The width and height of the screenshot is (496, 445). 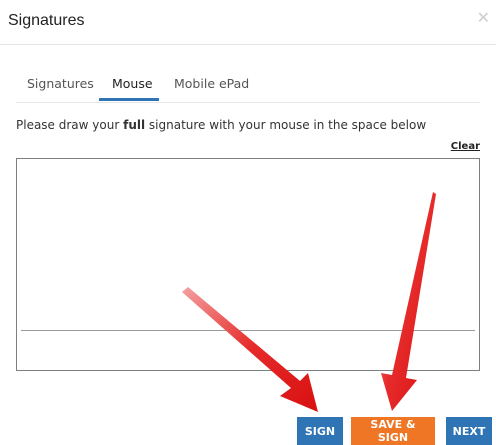 I want to click on instruction-prefix: Please draw your, so click(x=70, y=125).